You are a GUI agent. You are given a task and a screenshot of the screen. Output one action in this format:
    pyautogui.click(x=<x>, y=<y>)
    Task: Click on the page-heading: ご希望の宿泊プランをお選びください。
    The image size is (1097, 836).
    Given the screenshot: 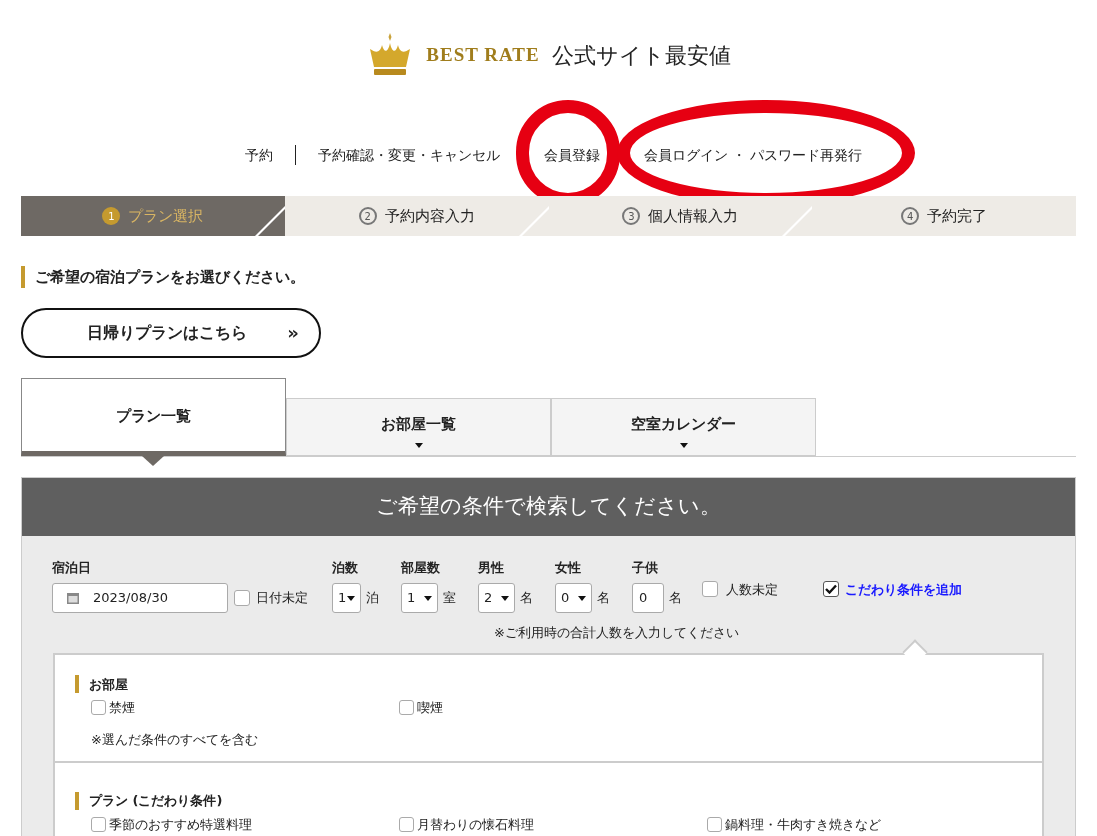 What is the action you would take?
    pyautogui.click(x=170, y=277)
    